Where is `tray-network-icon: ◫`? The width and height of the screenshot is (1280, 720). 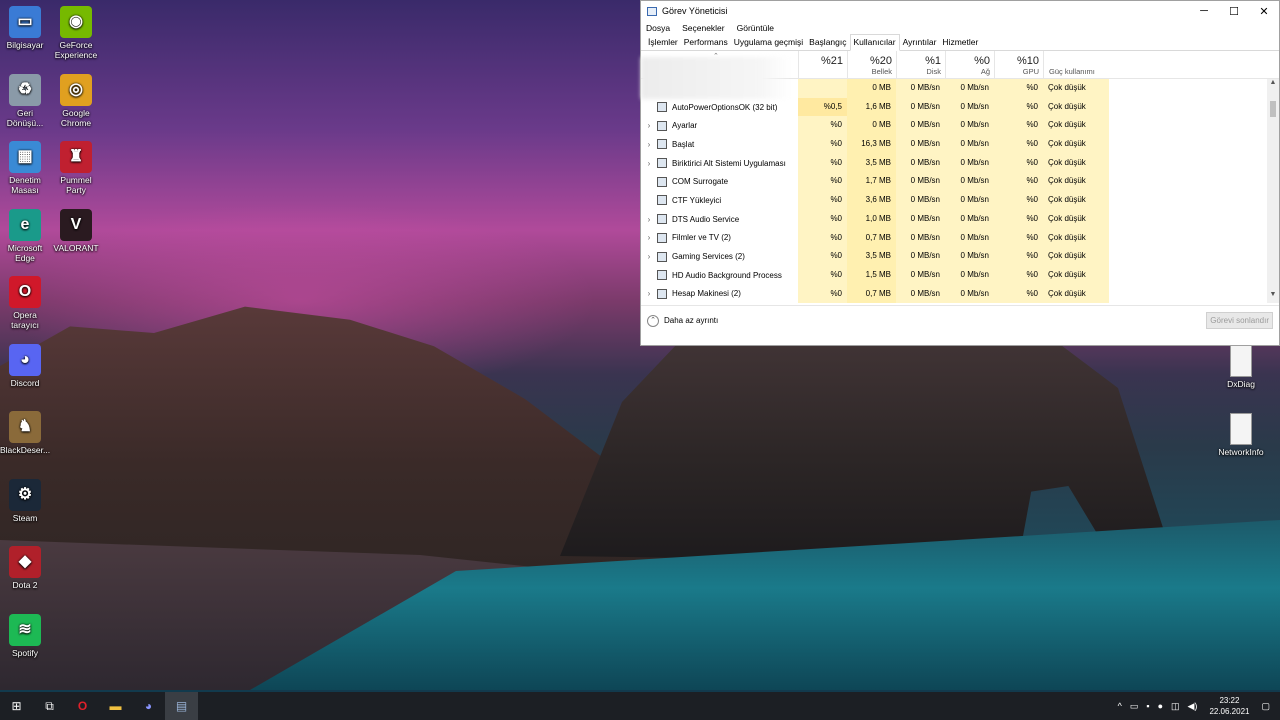
tray-network-icon: ◫ is located at coordinates (1175, 706).